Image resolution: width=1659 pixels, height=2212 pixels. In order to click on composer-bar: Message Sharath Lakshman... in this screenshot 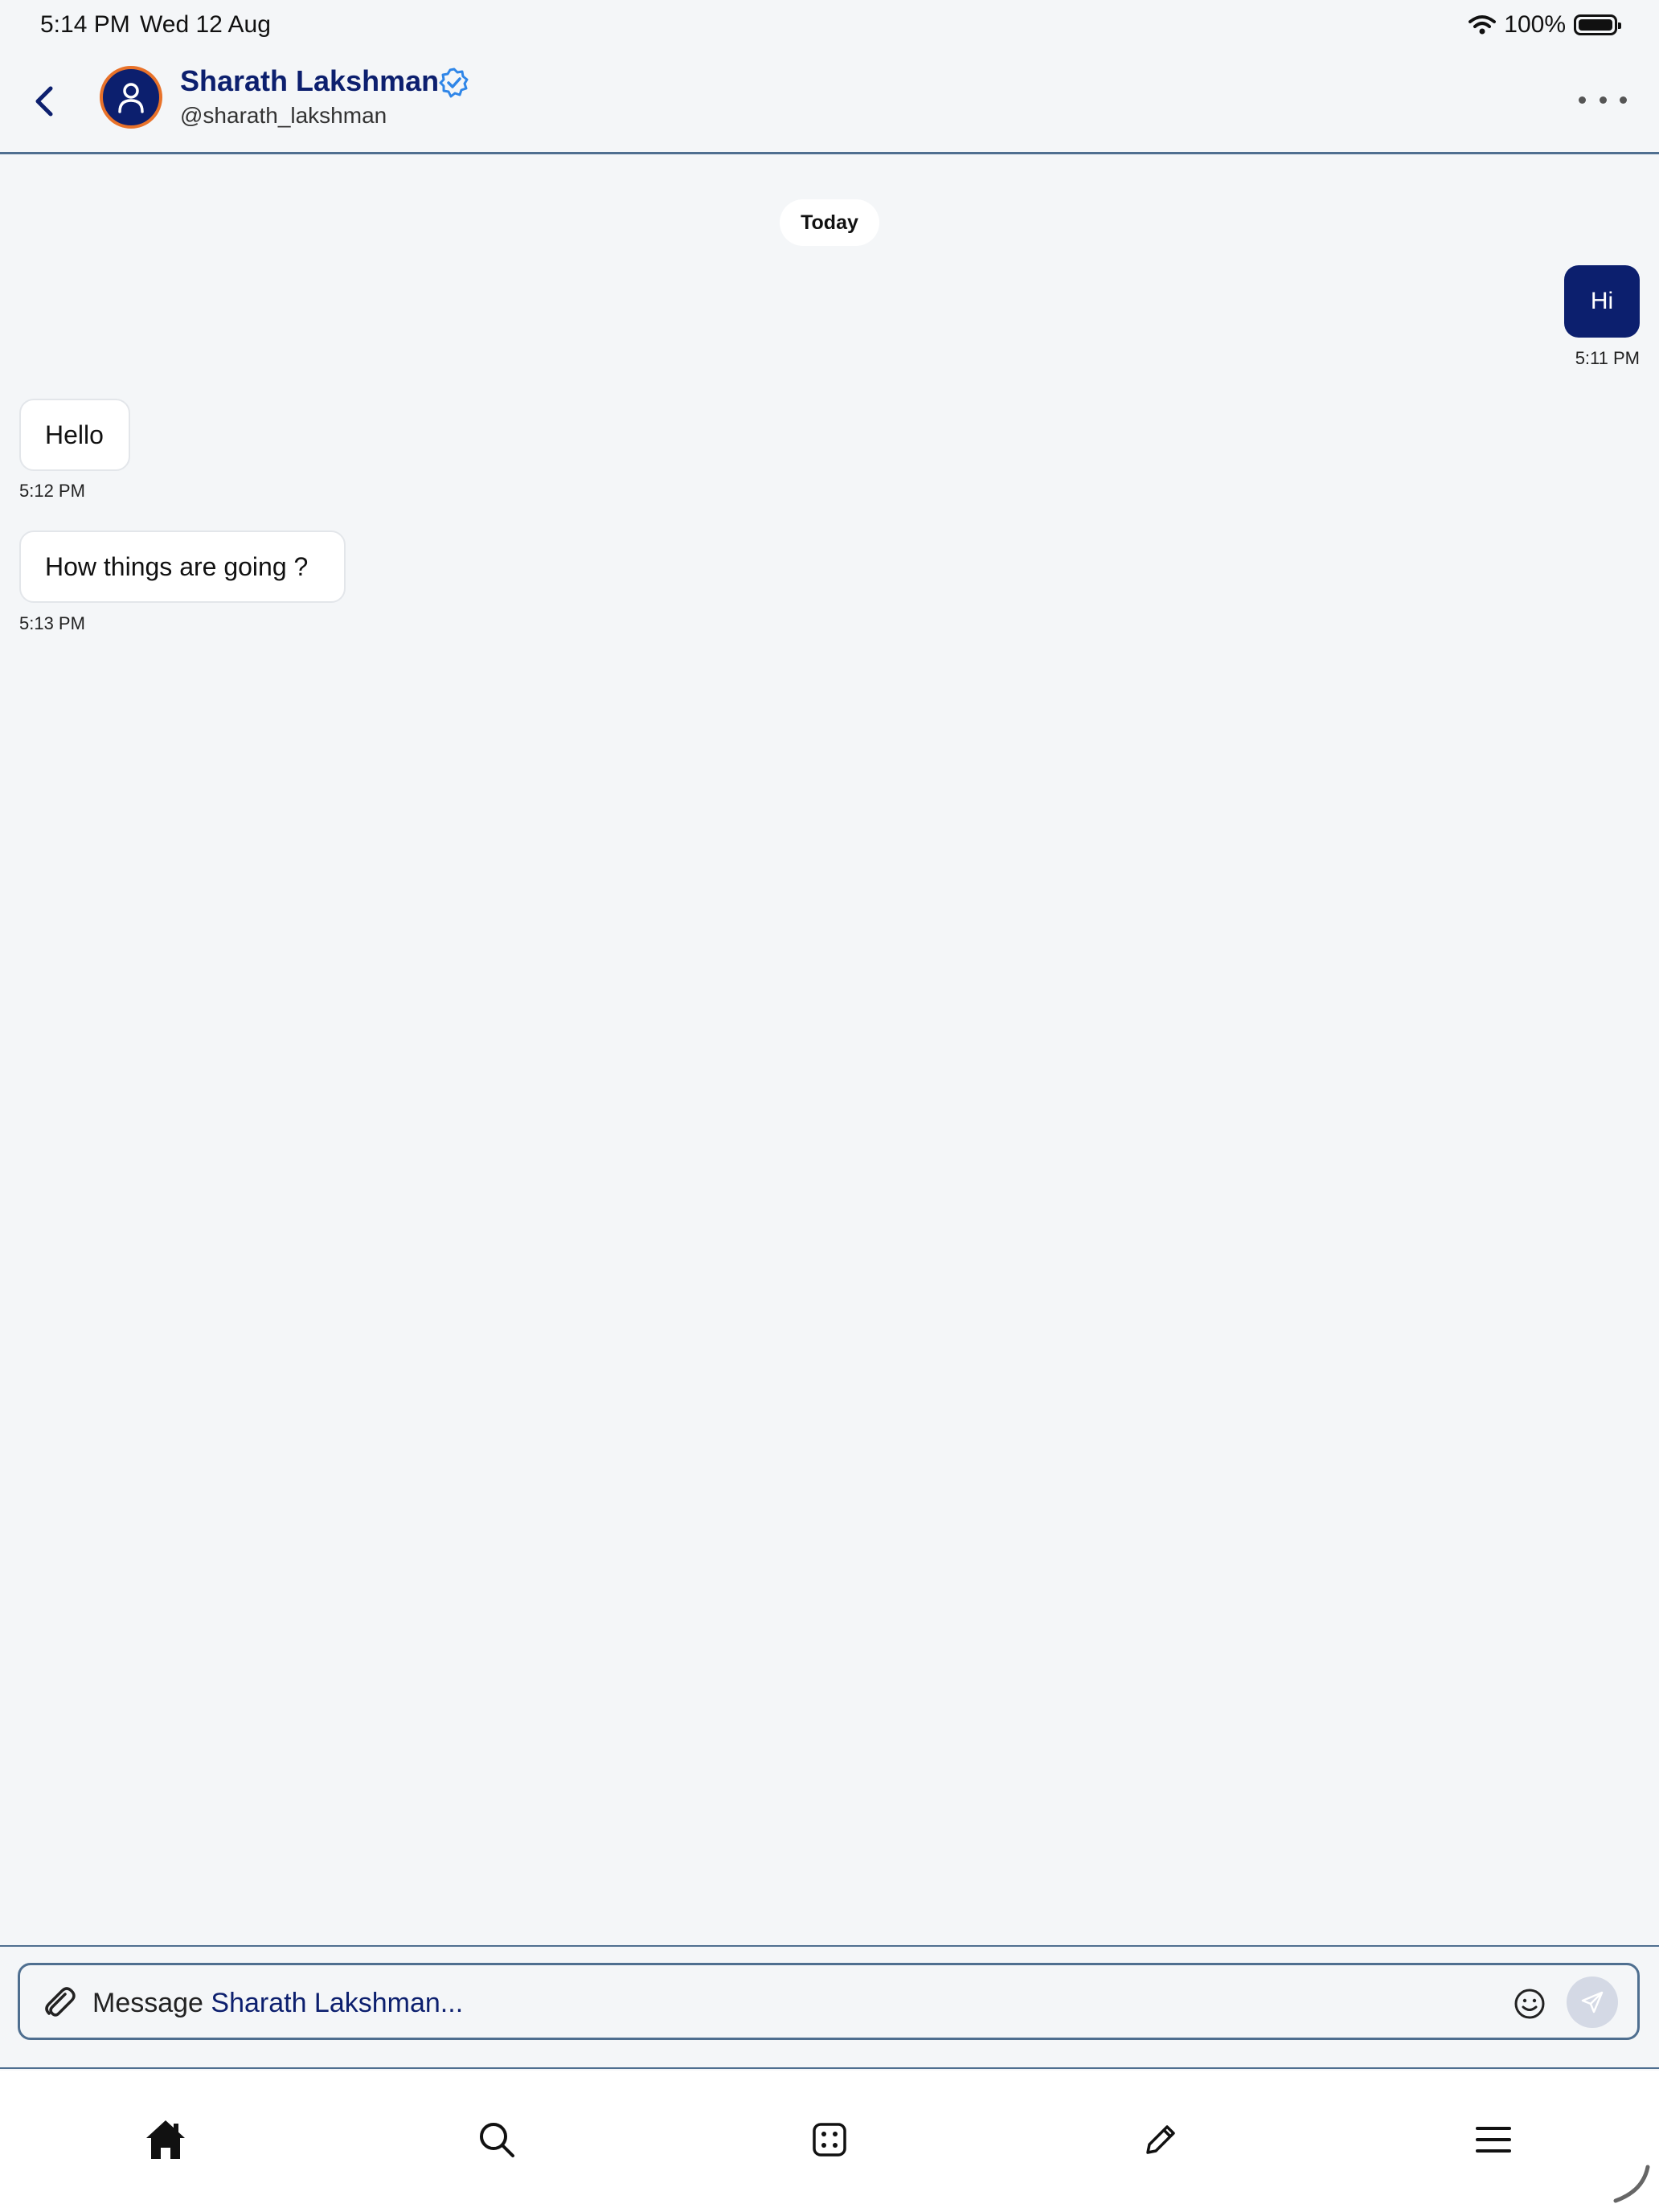, I will do `click(829, 2007)`.